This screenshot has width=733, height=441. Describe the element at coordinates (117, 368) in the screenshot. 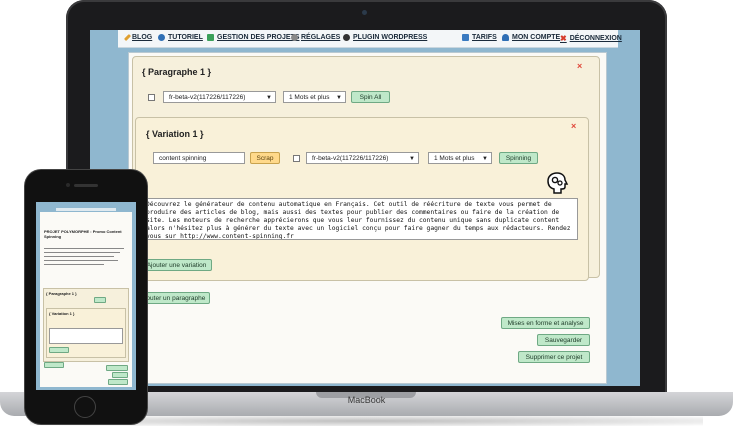

I see `phone-format-button` at that location.